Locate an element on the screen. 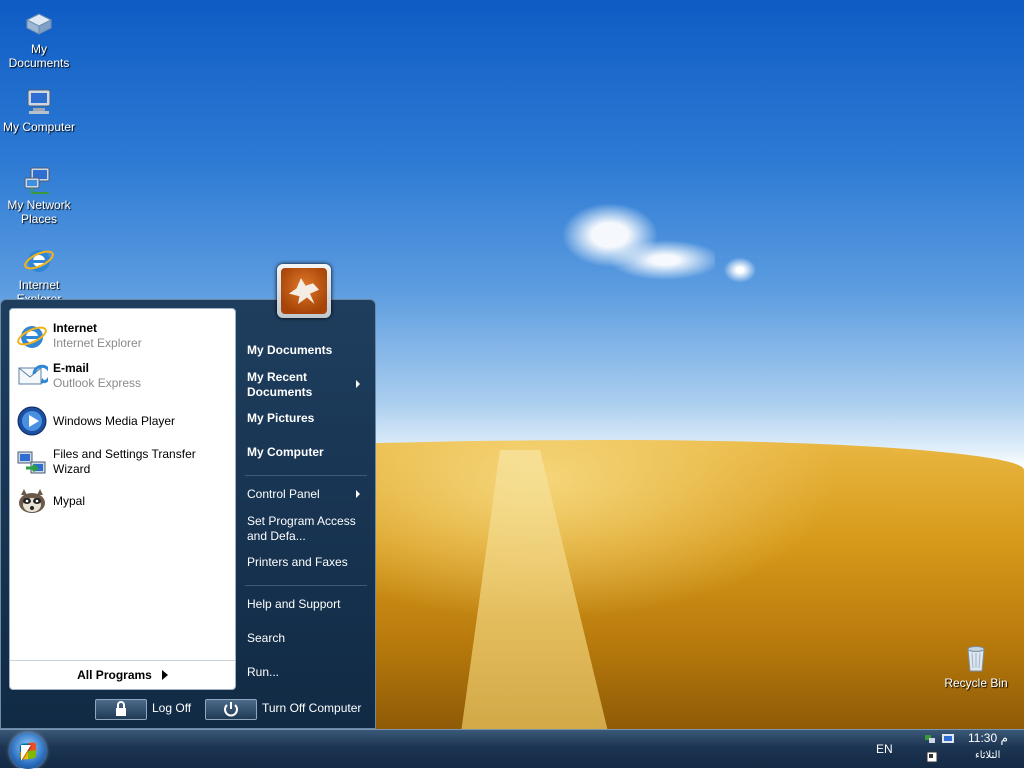  desktop-icon-my-documents: My Documents is located at coordinates (39, 39).